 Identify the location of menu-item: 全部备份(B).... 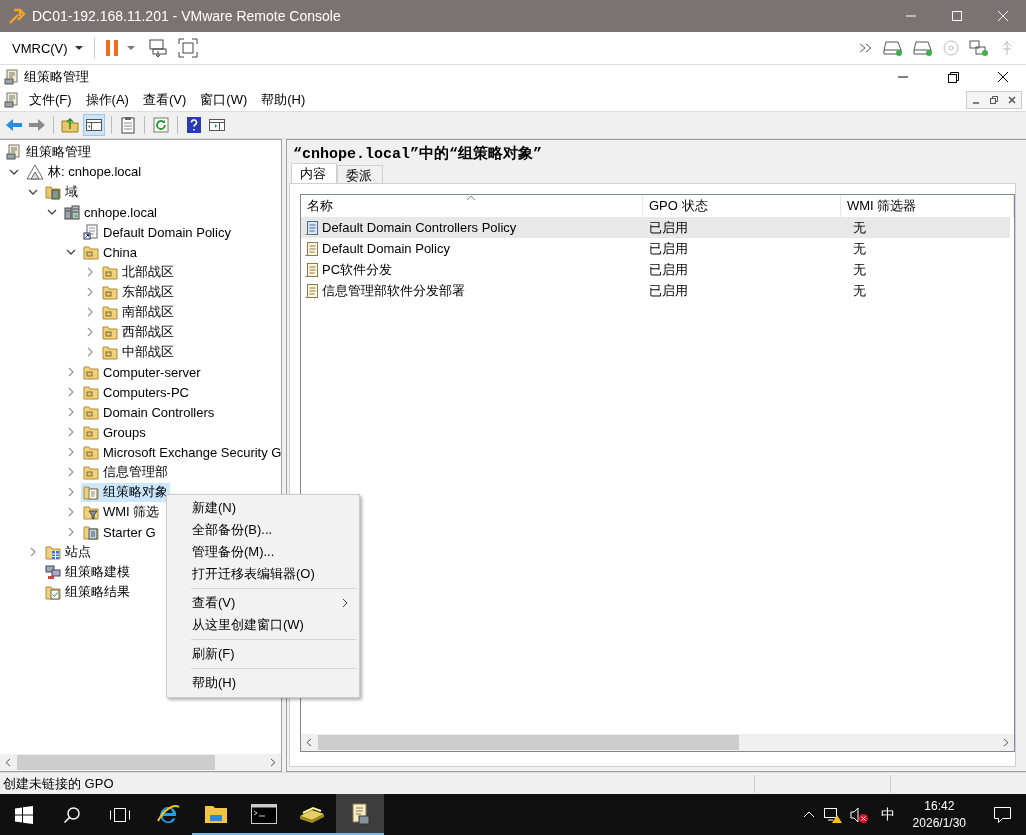
(263, 530).